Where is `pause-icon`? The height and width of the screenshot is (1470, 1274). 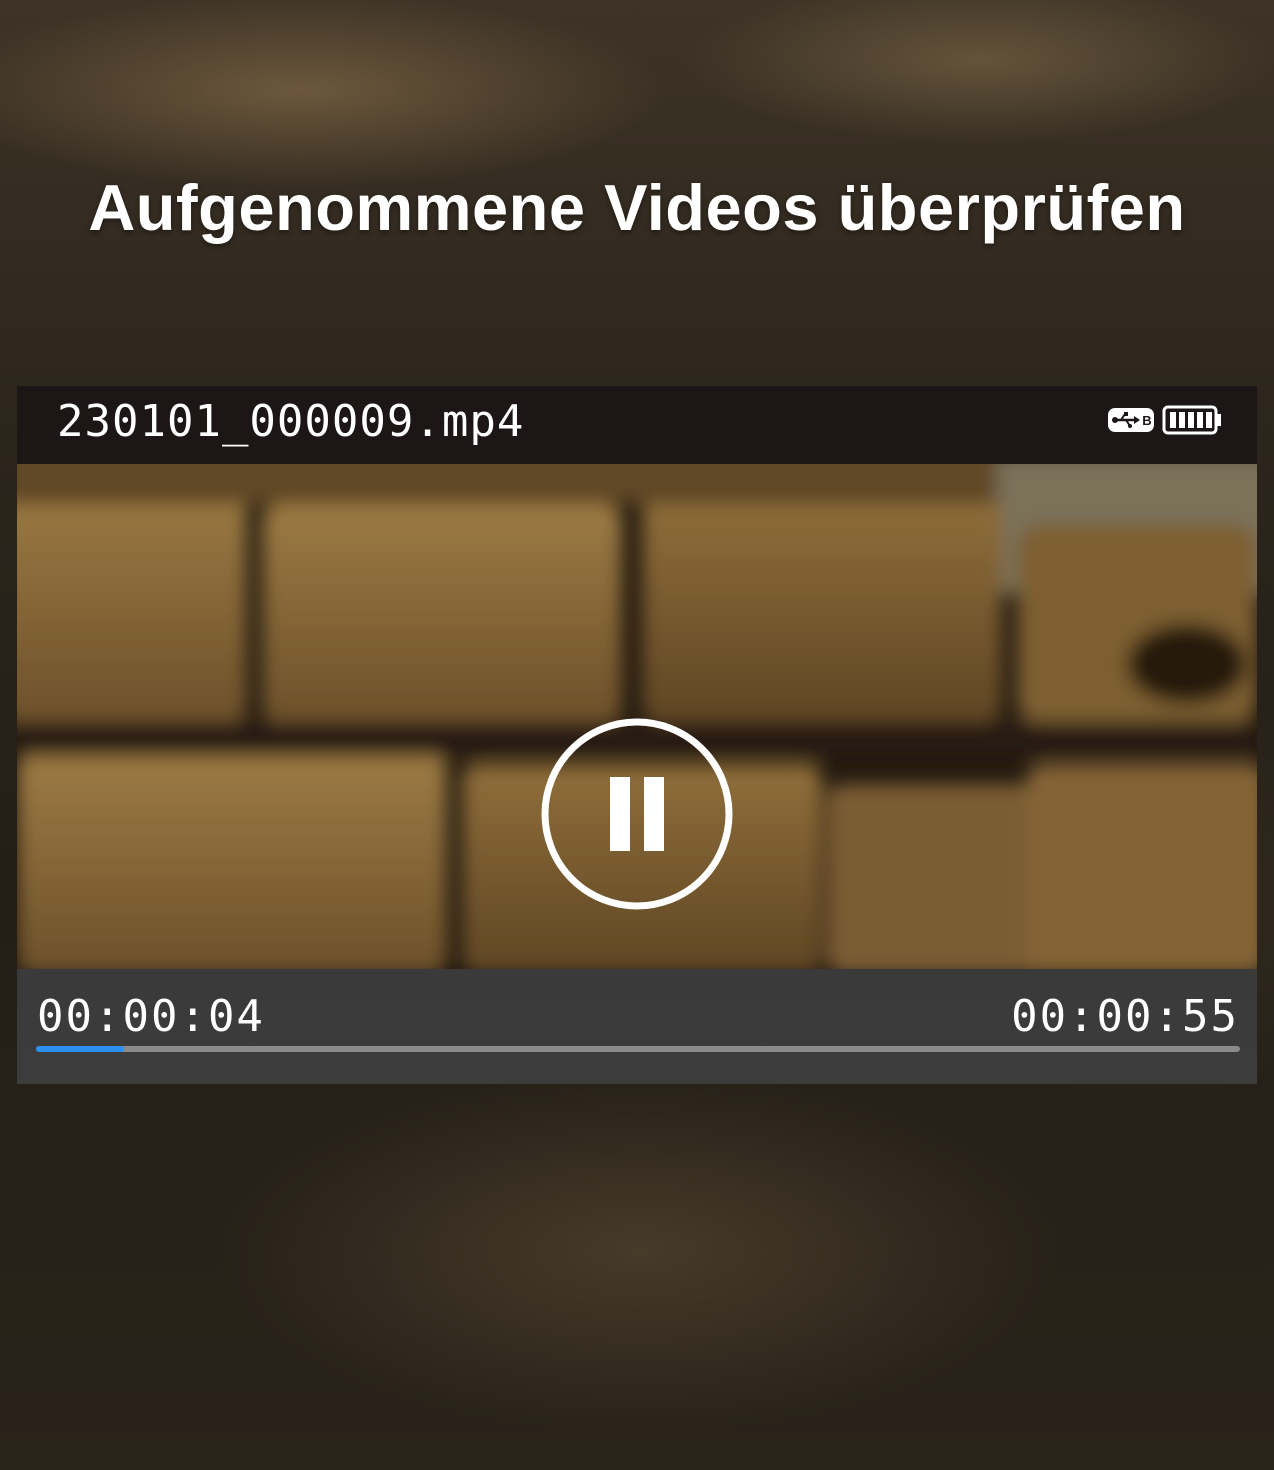
pause-icon is located at coordinates (637, 814).